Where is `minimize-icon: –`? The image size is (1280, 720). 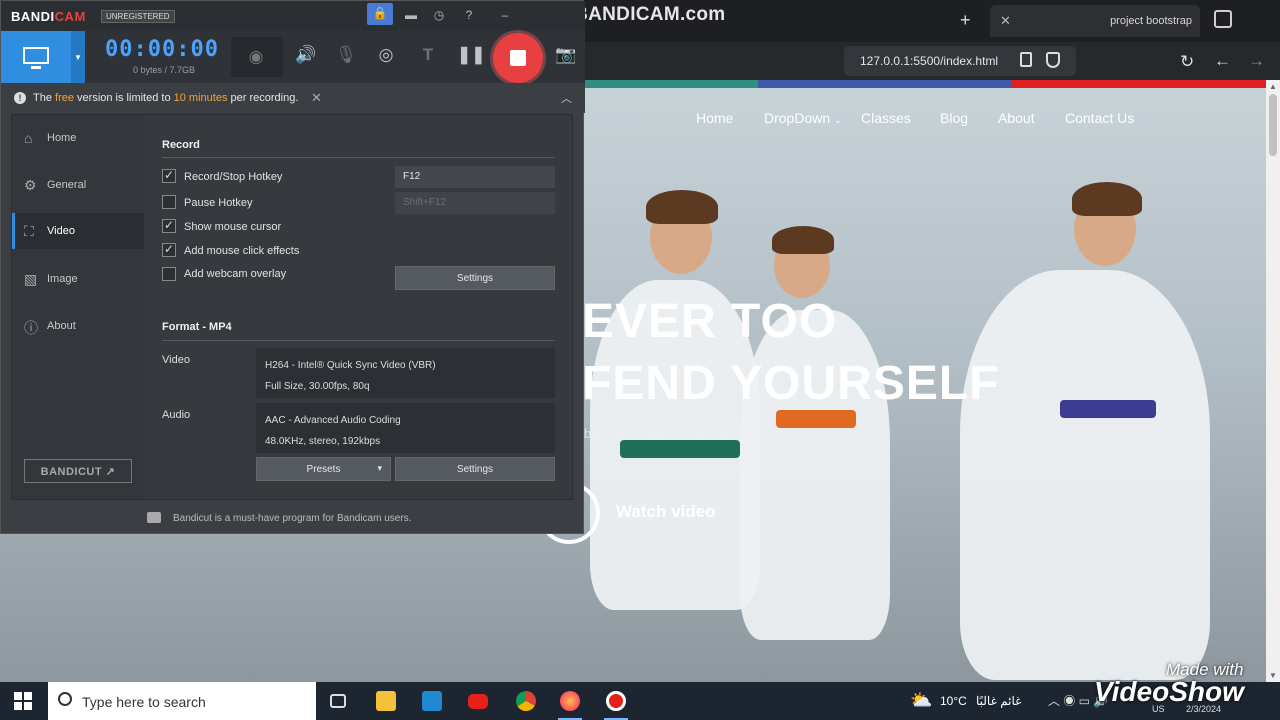
minimize-icon: – is located at coordinates (505, 16).